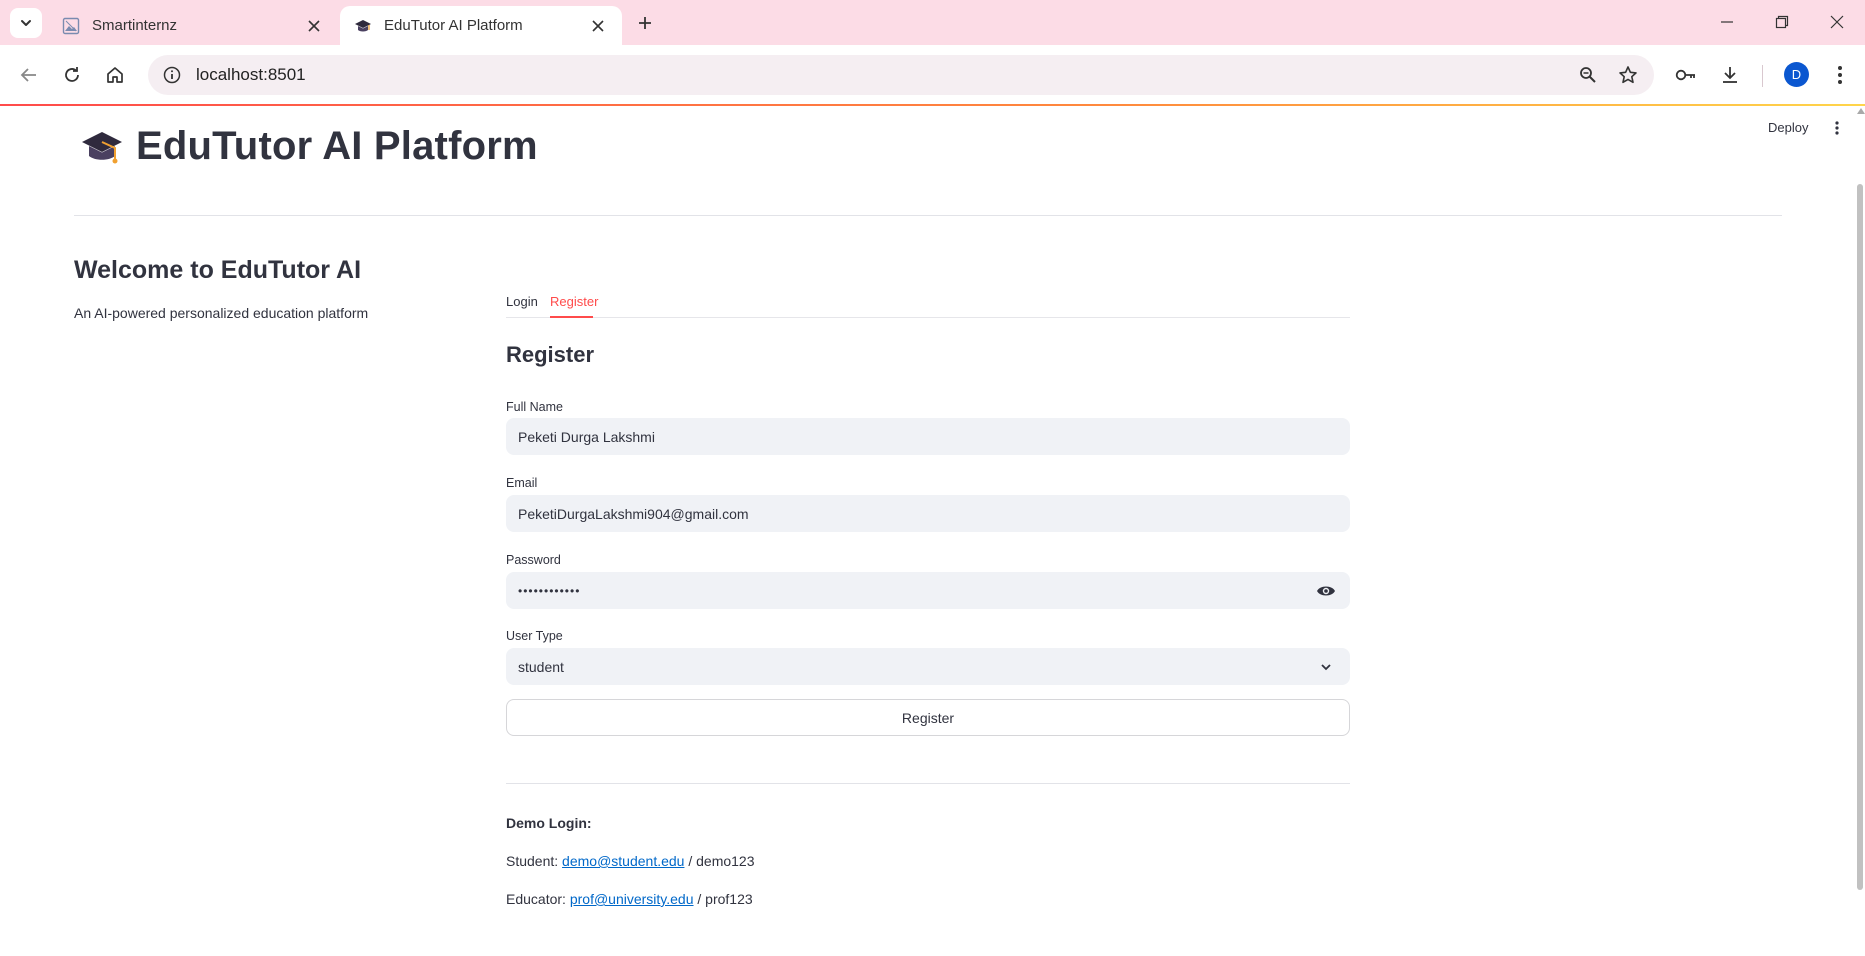  I want to click on downloads-button, so click(1730, 75).